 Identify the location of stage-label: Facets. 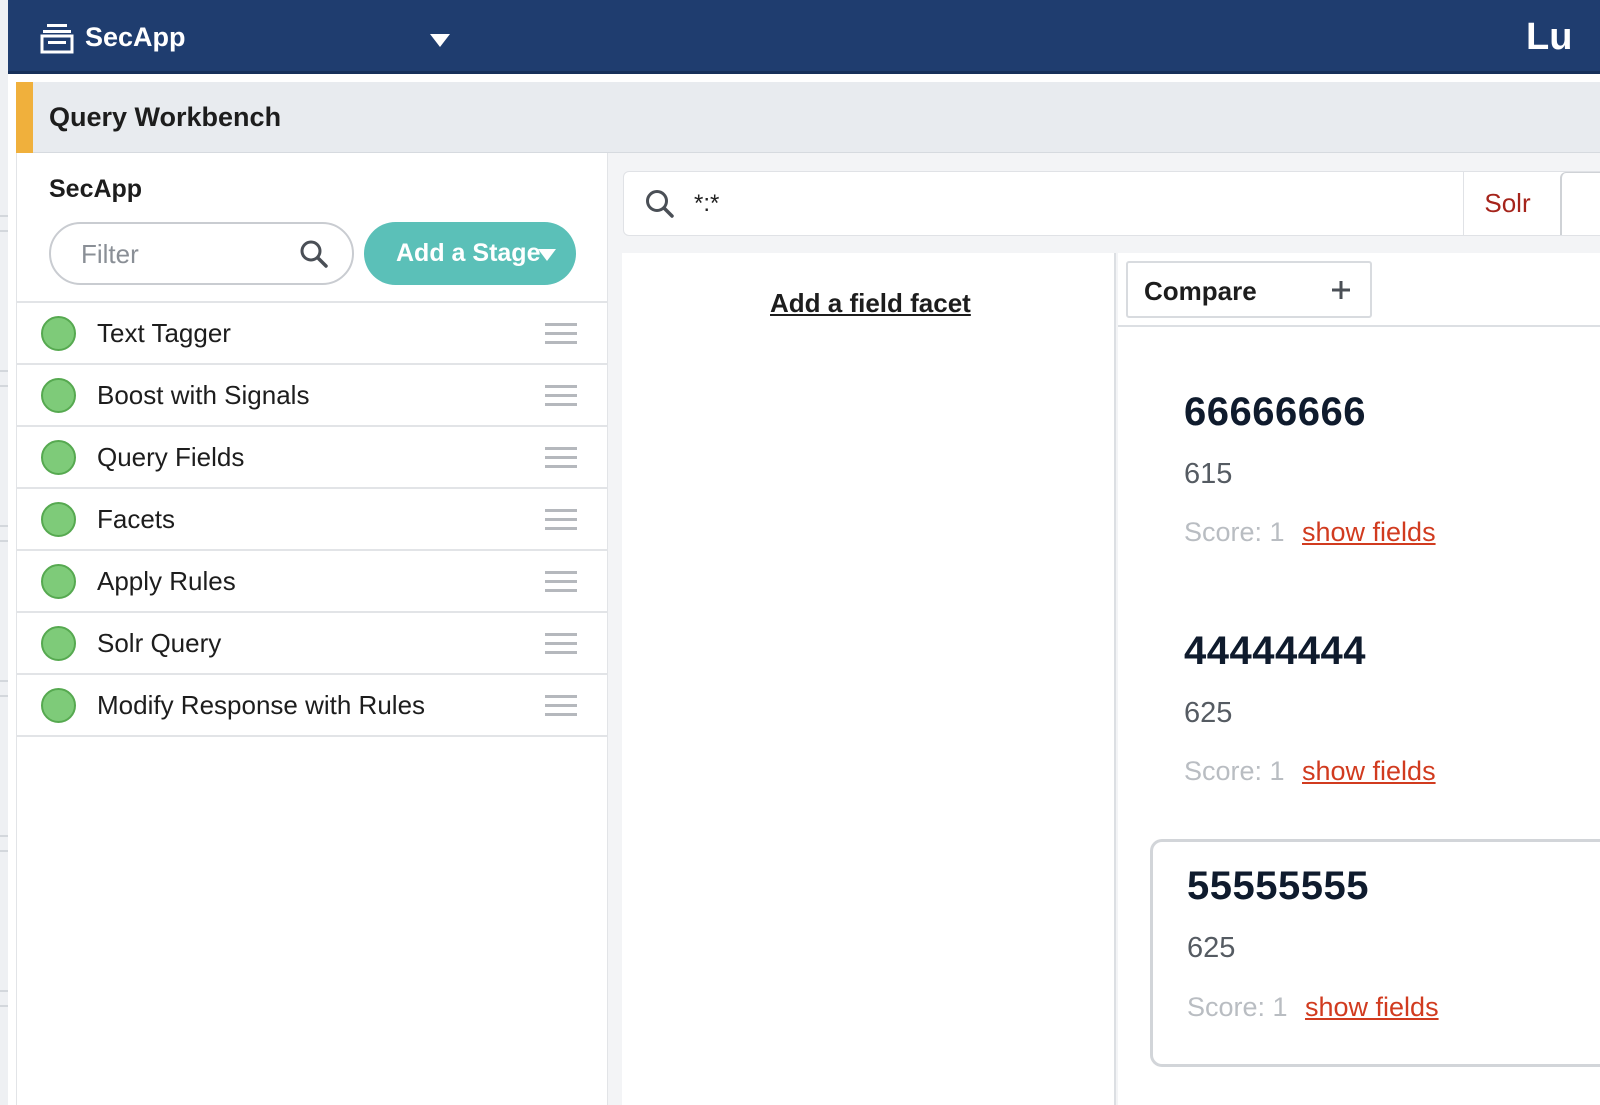
(136, 519).